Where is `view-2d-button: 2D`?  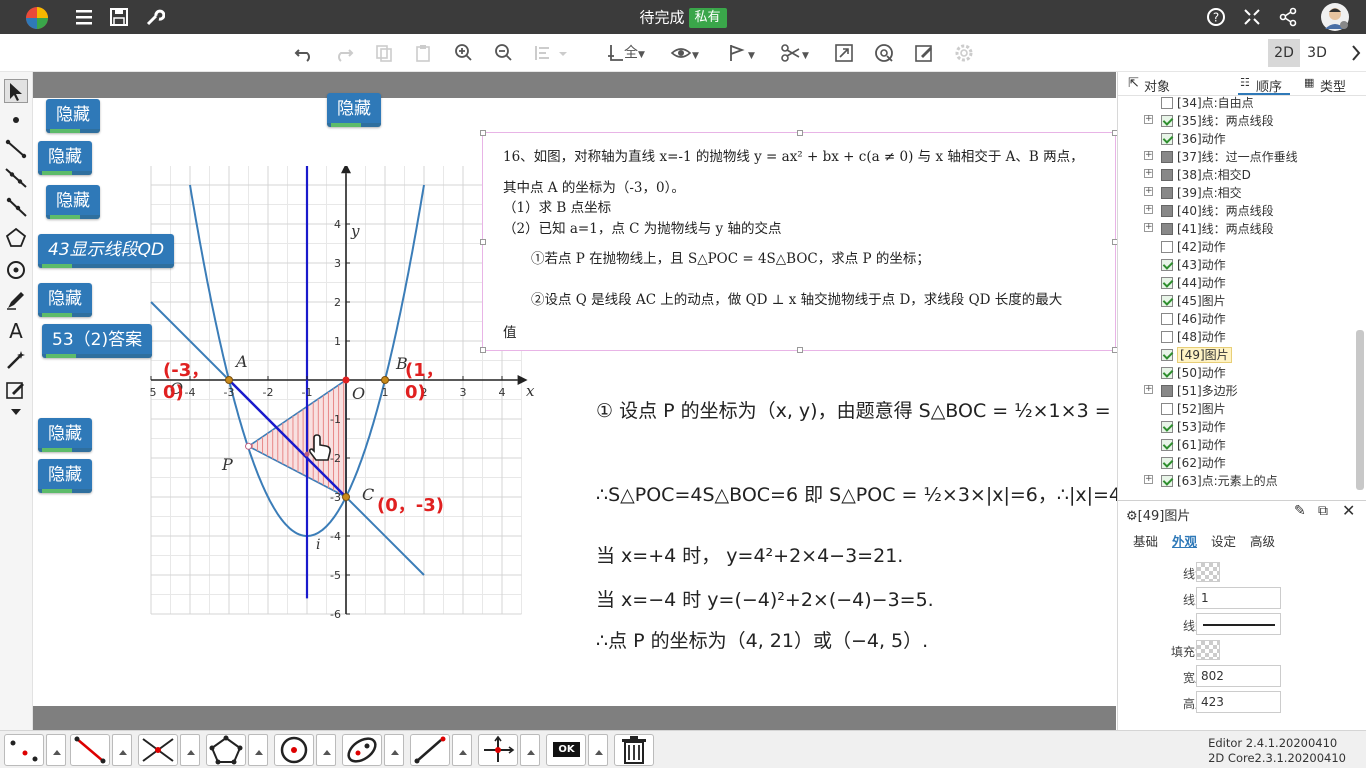
view-2d-button: 2D is located at coordinates (1284, 53).